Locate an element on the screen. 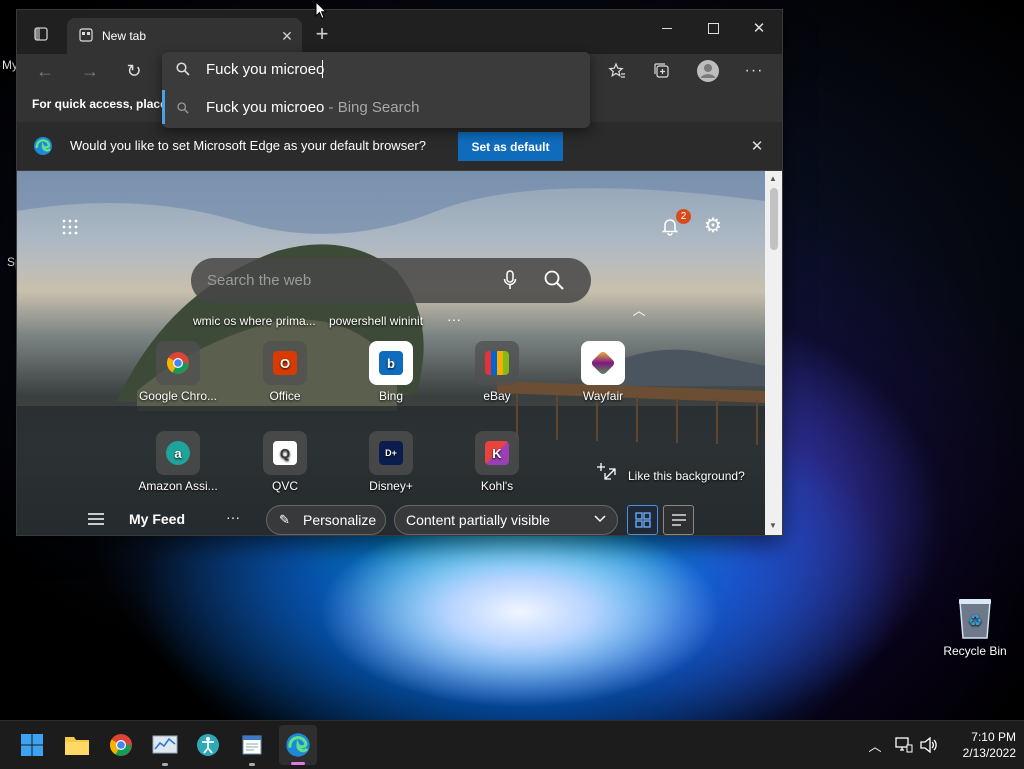 Image resolution: width=1024 pixels, height=769 pixels. network-icon is located at coordinates (904, 745).